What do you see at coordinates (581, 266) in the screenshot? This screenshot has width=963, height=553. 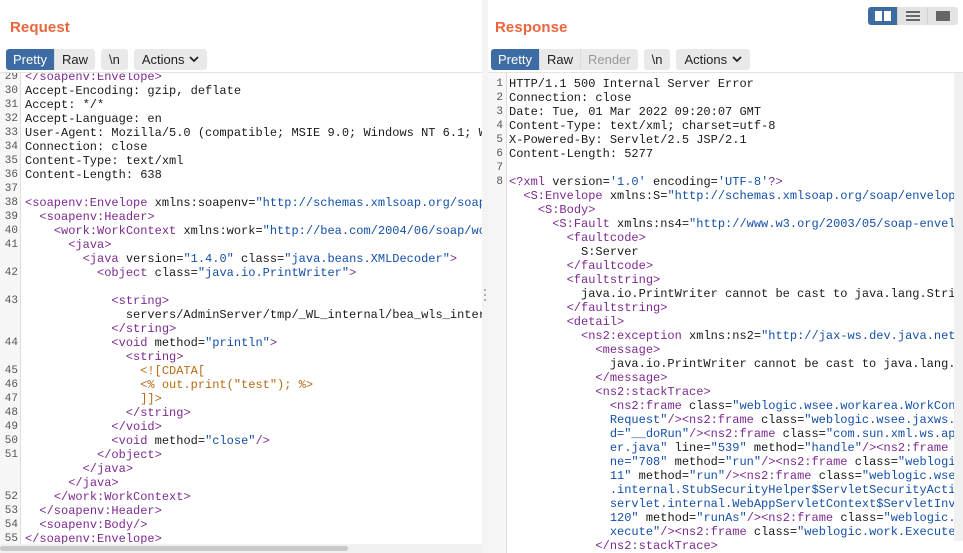 I see `line-code: </faultcode>` at bounding box center [581, 266].